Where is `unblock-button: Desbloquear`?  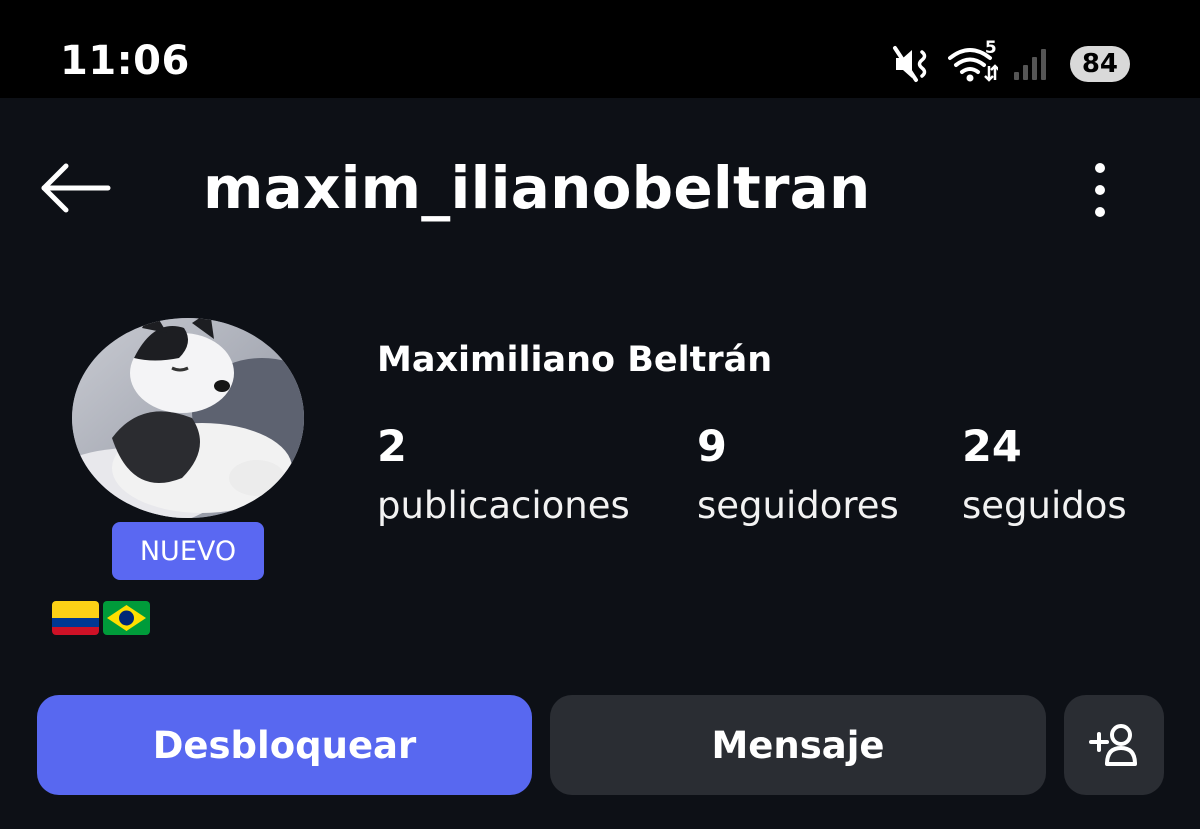
unblock-button: Desbloquear is located at coordinates (284, 745).